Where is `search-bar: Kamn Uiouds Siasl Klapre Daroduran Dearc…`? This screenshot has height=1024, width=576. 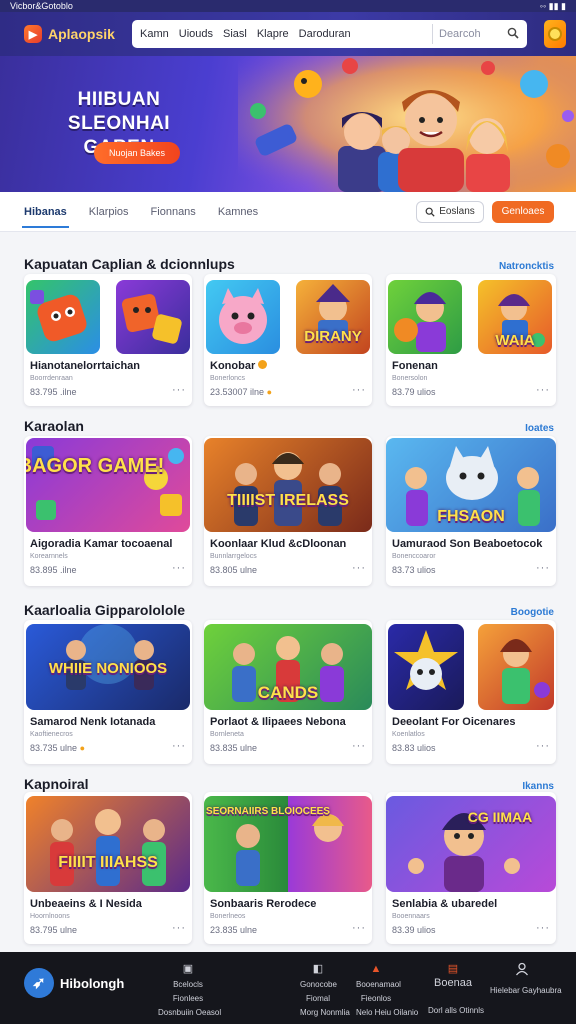
search-bar: Kamn Uiouds Siasl Klapre Daroduran Dearc… is located at coordinates (329, 34).